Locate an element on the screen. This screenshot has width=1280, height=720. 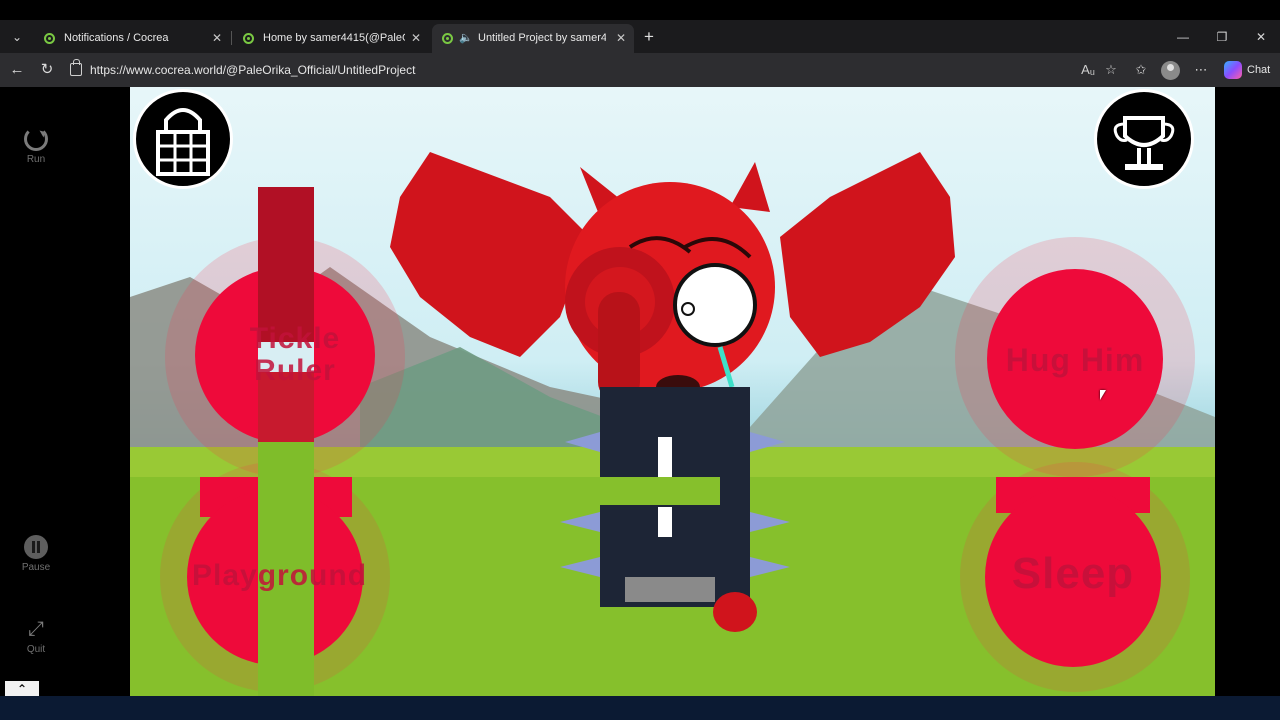
quit-button: ⤢ Quit is located at coordinates (36, 636).